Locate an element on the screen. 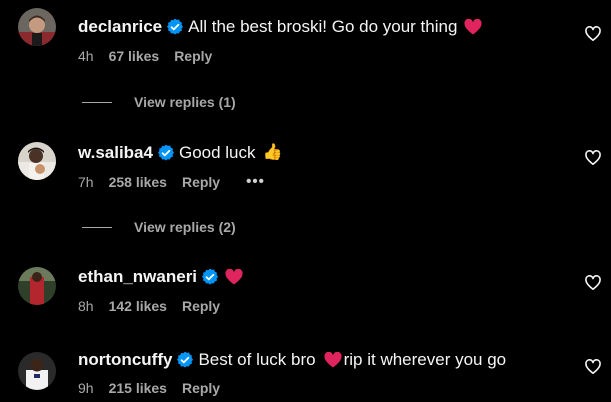 The height and width of the screenshot is (402, 611). comment-time: 4h is located at coordinates (86, 56).